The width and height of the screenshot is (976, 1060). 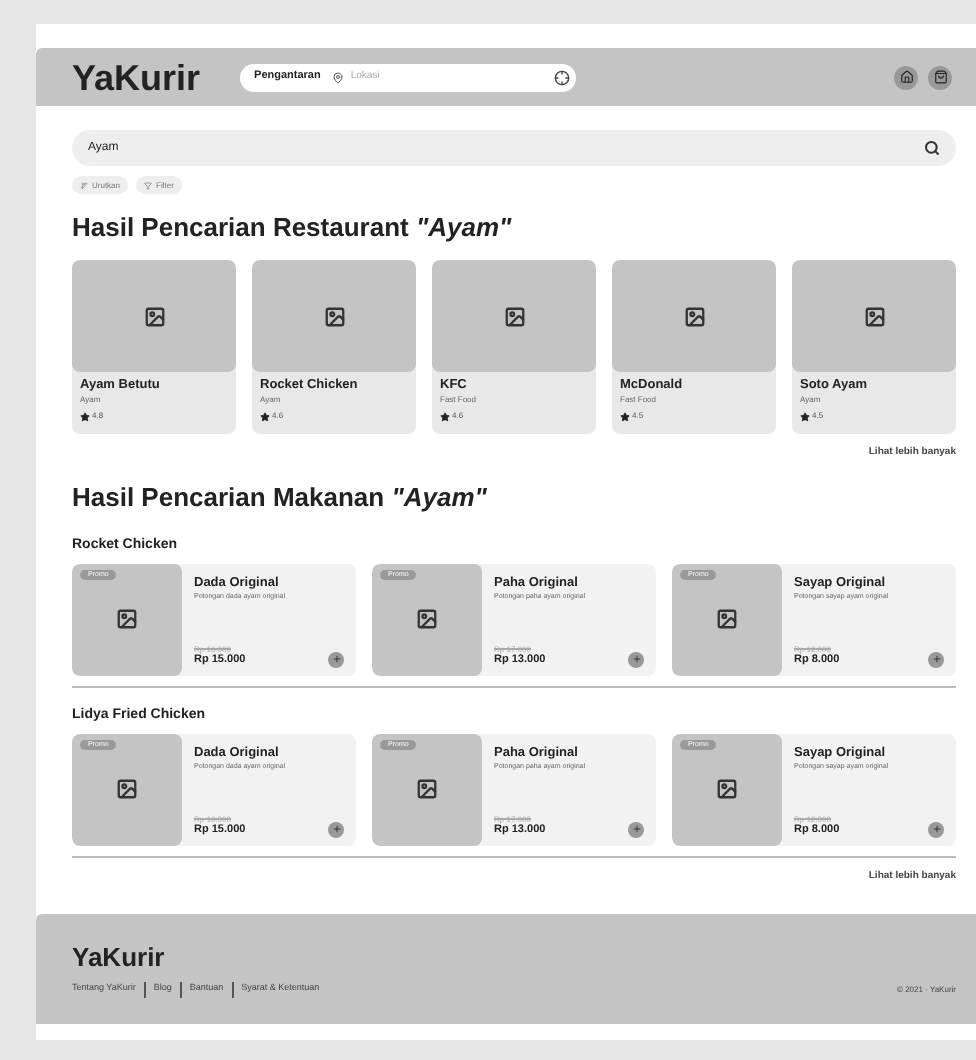 What do you see at coordinates (280, 497) in the screenshot?
I see `section-title: Hasil Pencarian Makanan "Ayam"` at bounding box center [280, 497].